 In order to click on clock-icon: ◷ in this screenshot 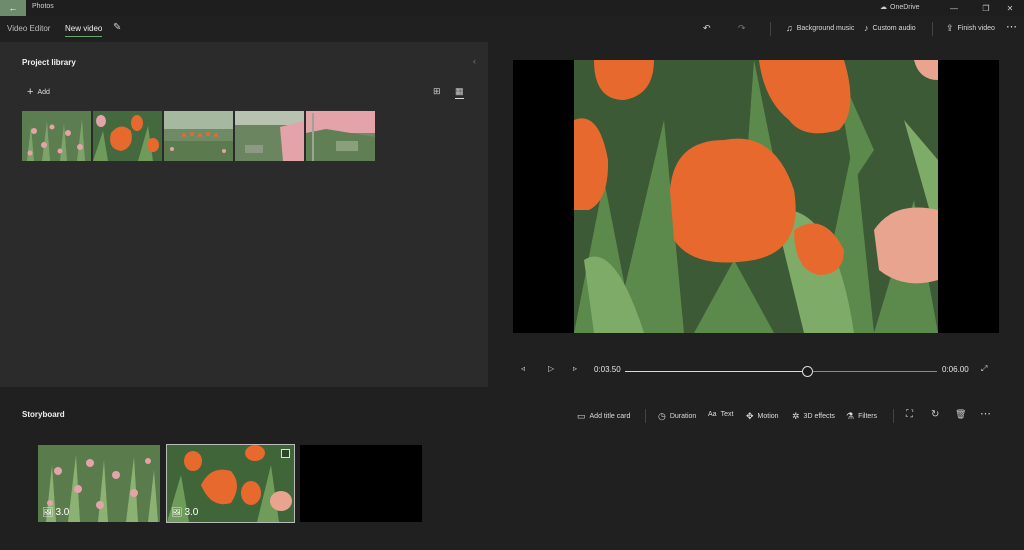, I will do `click(662, 416)`.